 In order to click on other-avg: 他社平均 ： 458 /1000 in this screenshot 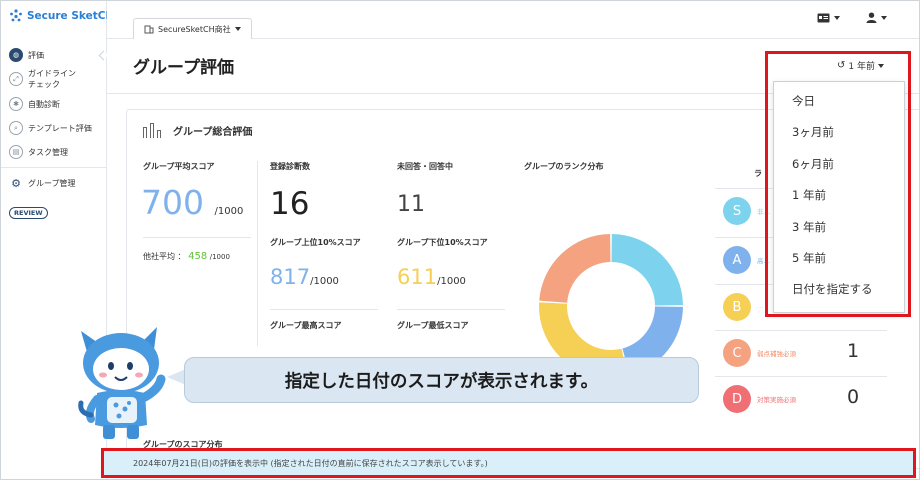, I will do `click(186, 256)`.